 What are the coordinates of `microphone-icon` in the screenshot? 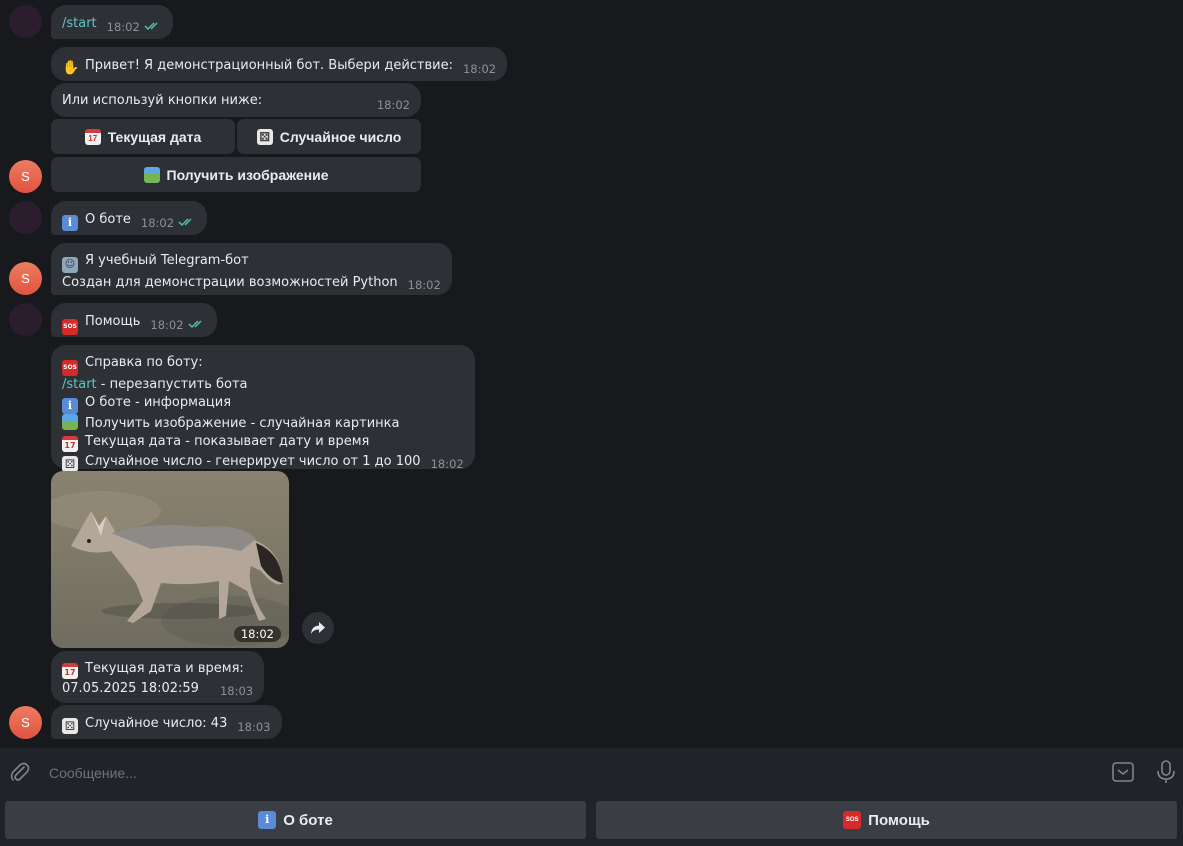 It's located at (1166, 771).